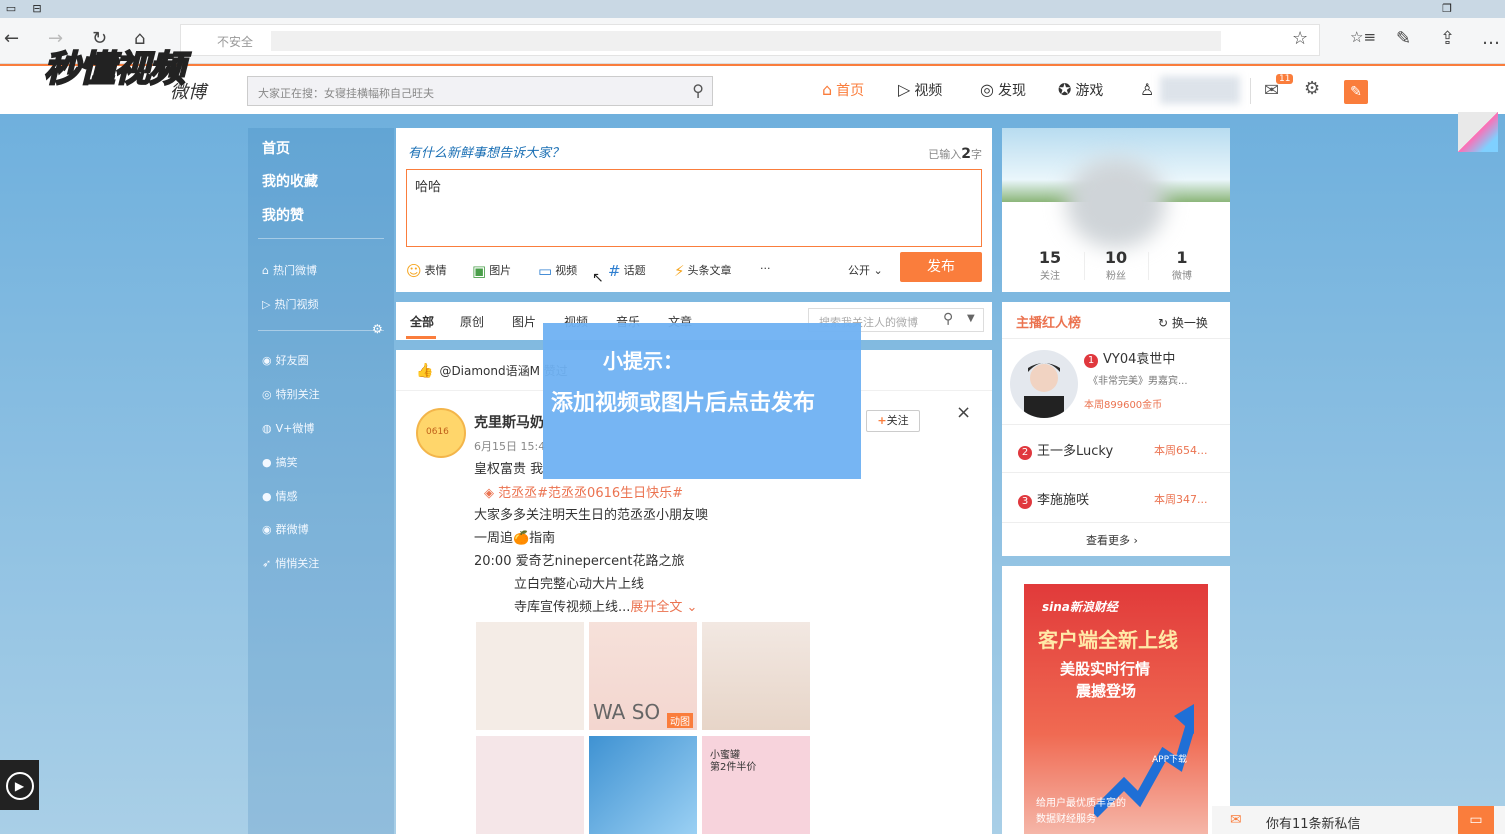 The height and width of the screenshot is (834, 1505). What do you see at coordinates (963, 412) in the screenshot?
I see `close-icon: ×` at bounding box center [963, 412].